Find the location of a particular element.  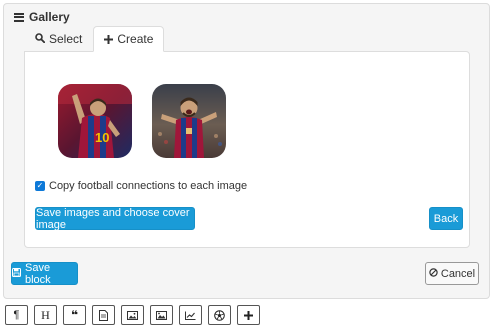

tab-create: Create is located at coordinates (129, 39).